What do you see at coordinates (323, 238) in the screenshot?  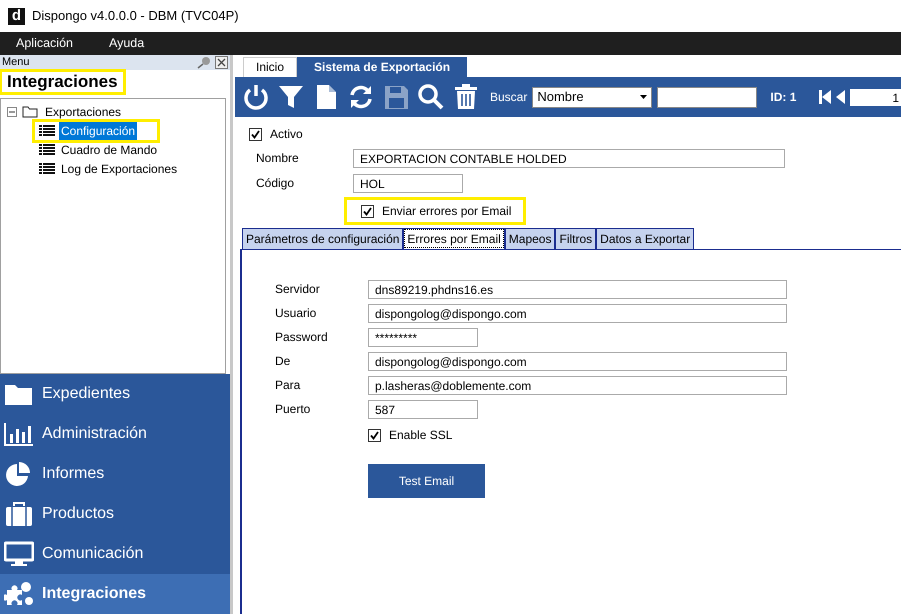 I see `tab: Parámetros de configuración` at bounding box center [323, 238].